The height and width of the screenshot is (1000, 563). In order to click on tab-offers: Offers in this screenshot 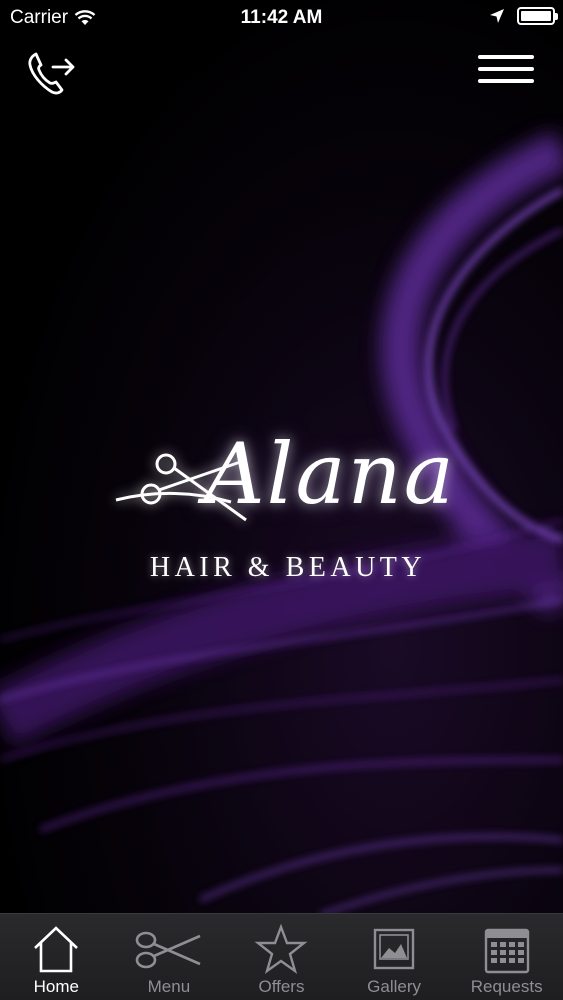, I will do `click(281, 957)`.